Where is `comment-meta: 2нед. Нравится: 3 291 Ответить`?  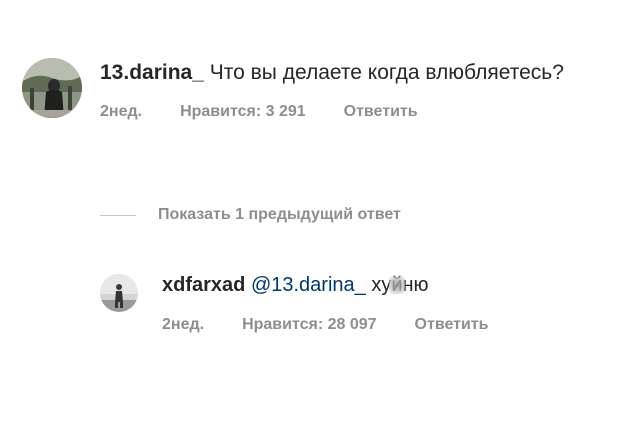
comment-meta: 2нед. Нравится: 3 291 Ответить is located at coordinates (335, 112).